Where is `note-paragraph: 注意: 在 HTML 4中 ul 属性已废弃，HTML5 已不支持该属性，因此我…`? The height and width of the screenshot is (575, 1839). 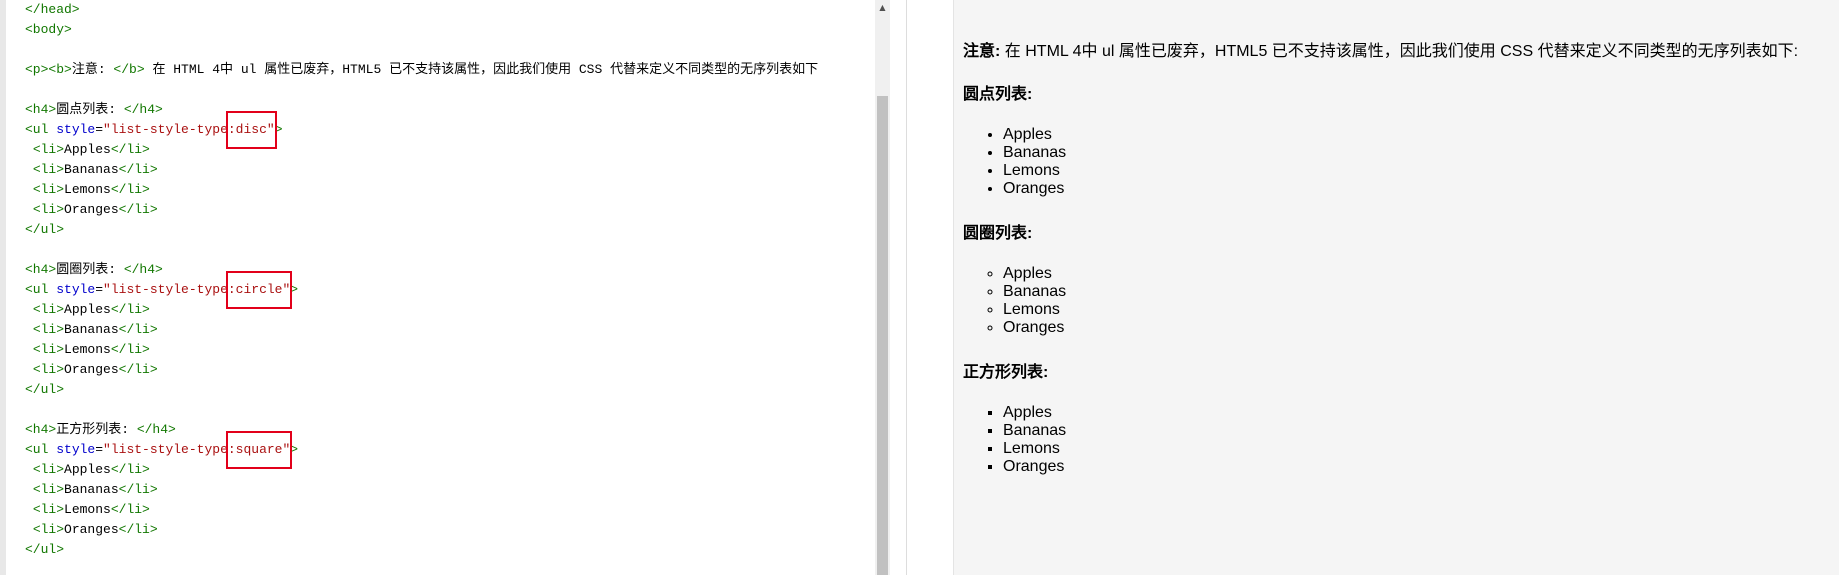 note-paragraph: 注意: 在 HTML 4中 ul 属性已废弃，HTML5 已不支持该属性，因此我… is located at coordinates (1383, 52).